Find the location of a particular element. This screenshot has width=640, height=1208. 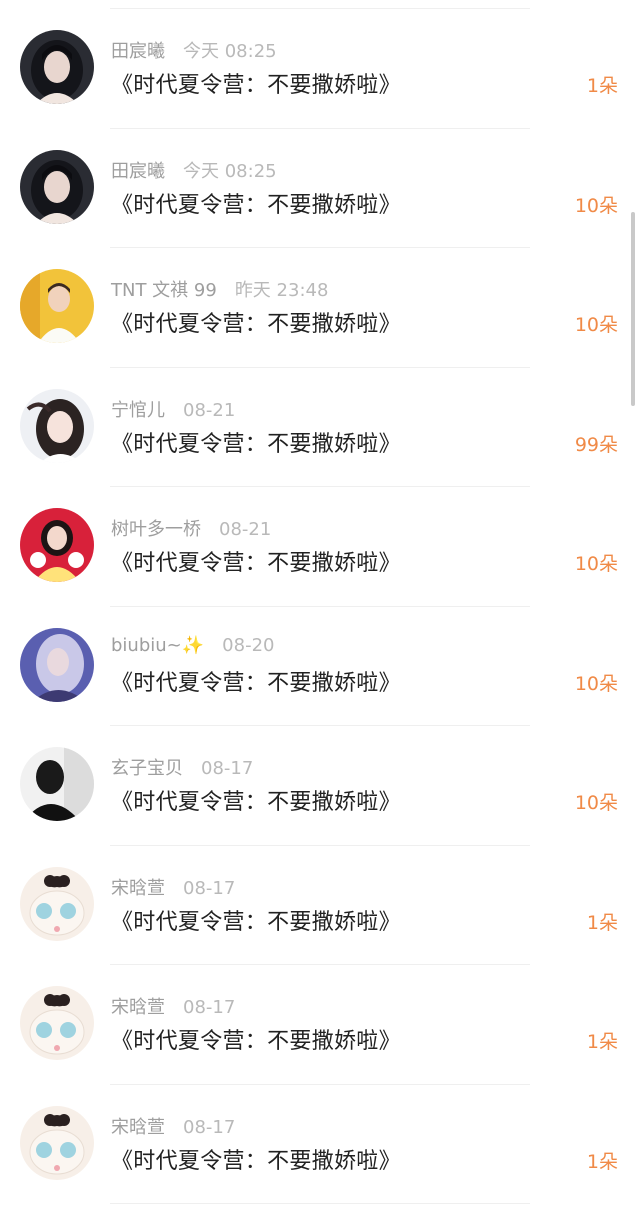

username: TNT 文祺 99 is located at coordinates (164, 290).